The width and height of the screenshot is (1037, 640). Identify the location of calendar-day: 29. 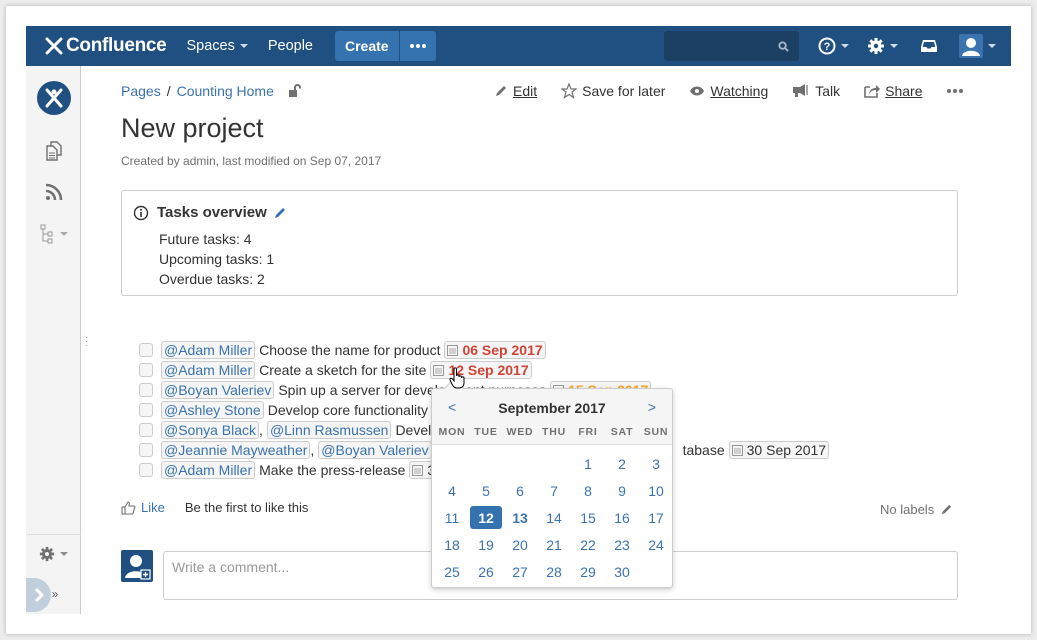
(588, 571).